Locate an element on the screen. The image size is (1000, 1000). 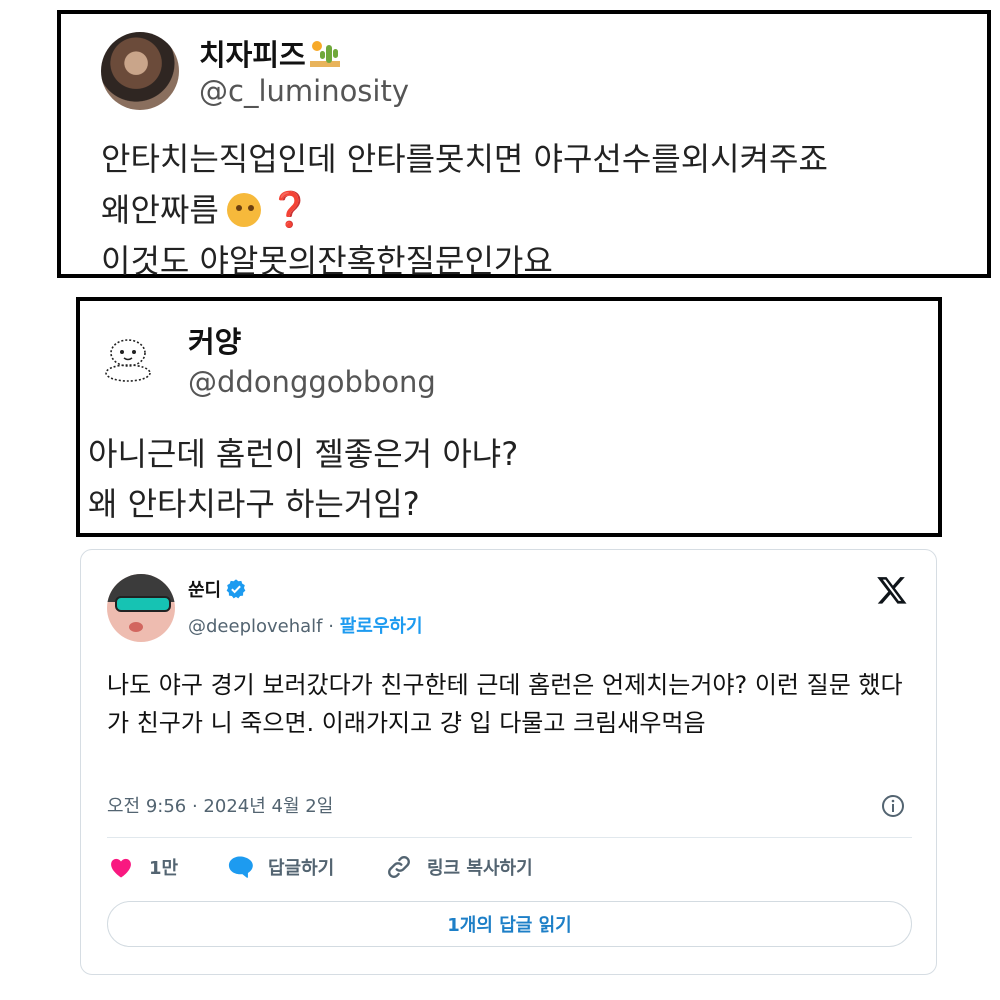
handle-row: @deeplovehalf · 팔로우하기 is located at coordinates (305, 625).